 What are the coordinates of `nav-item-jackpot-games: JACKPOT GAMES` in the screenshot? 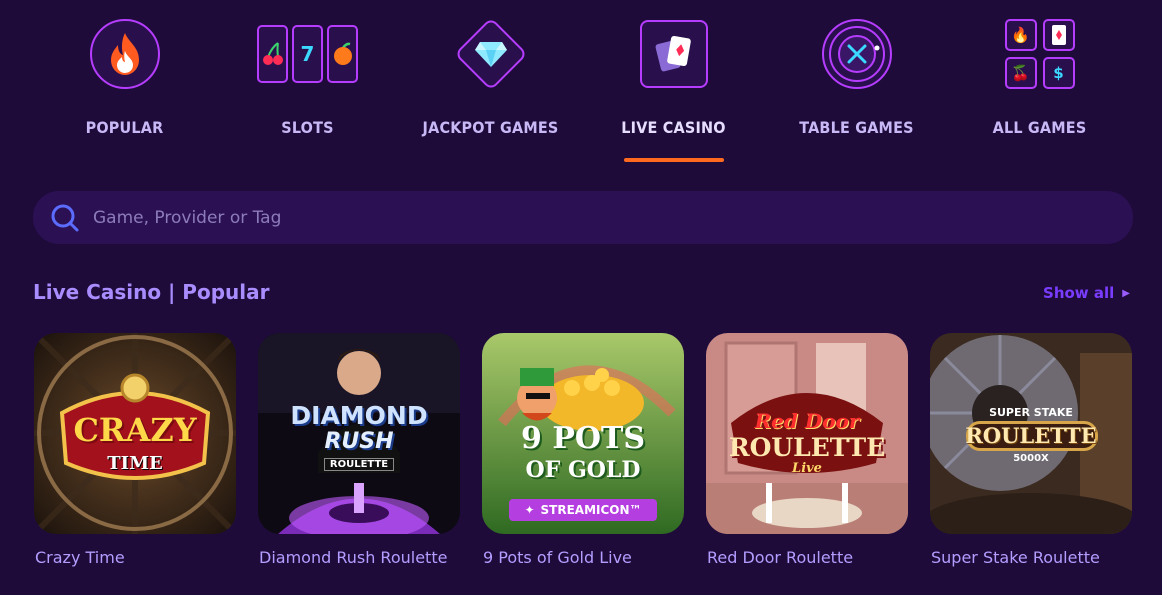 It's located at (490, 85).